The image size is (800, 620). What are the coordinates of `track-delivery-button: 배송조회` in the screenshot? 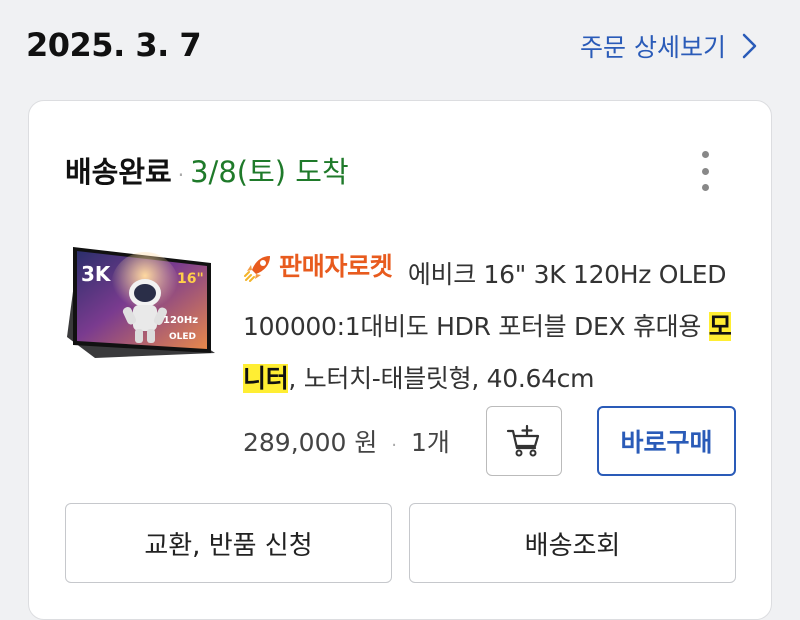 It's located at (572, 543).